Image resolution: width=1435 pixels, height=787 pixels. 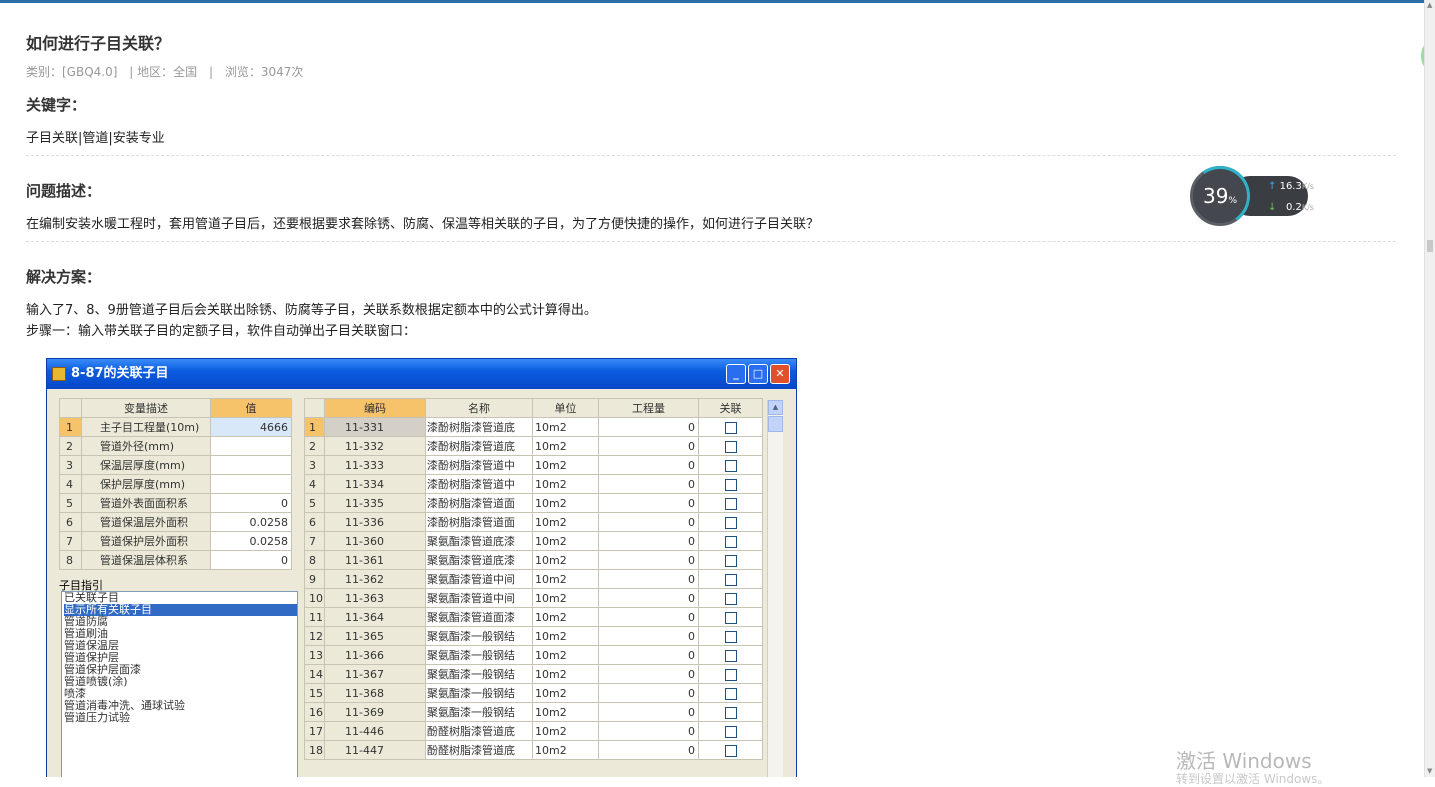 I want to click on guide-list-item: 管道喷镀(涂), so click(x=180, y=682).